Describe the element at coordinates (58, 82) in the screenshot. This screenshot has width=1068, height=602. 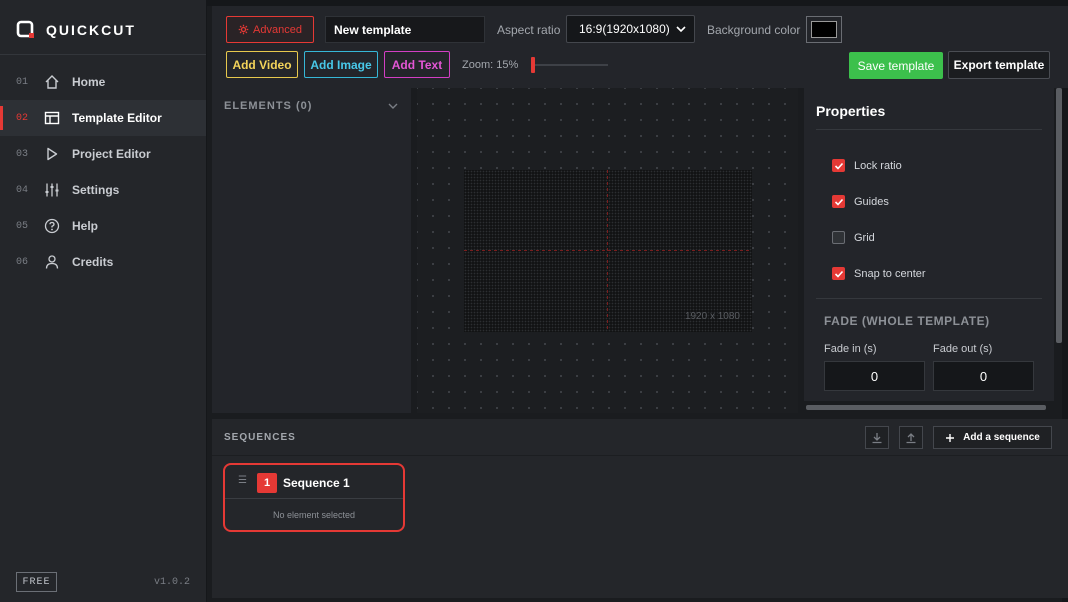
I see `home-icon` at that location.